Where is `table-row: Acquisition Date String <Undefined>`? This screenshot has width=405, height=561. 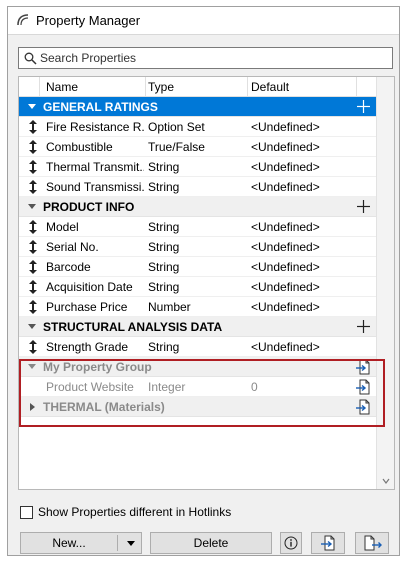 table-row: Acquisition Date String <Undefined> is located at coordinates (198, 287).